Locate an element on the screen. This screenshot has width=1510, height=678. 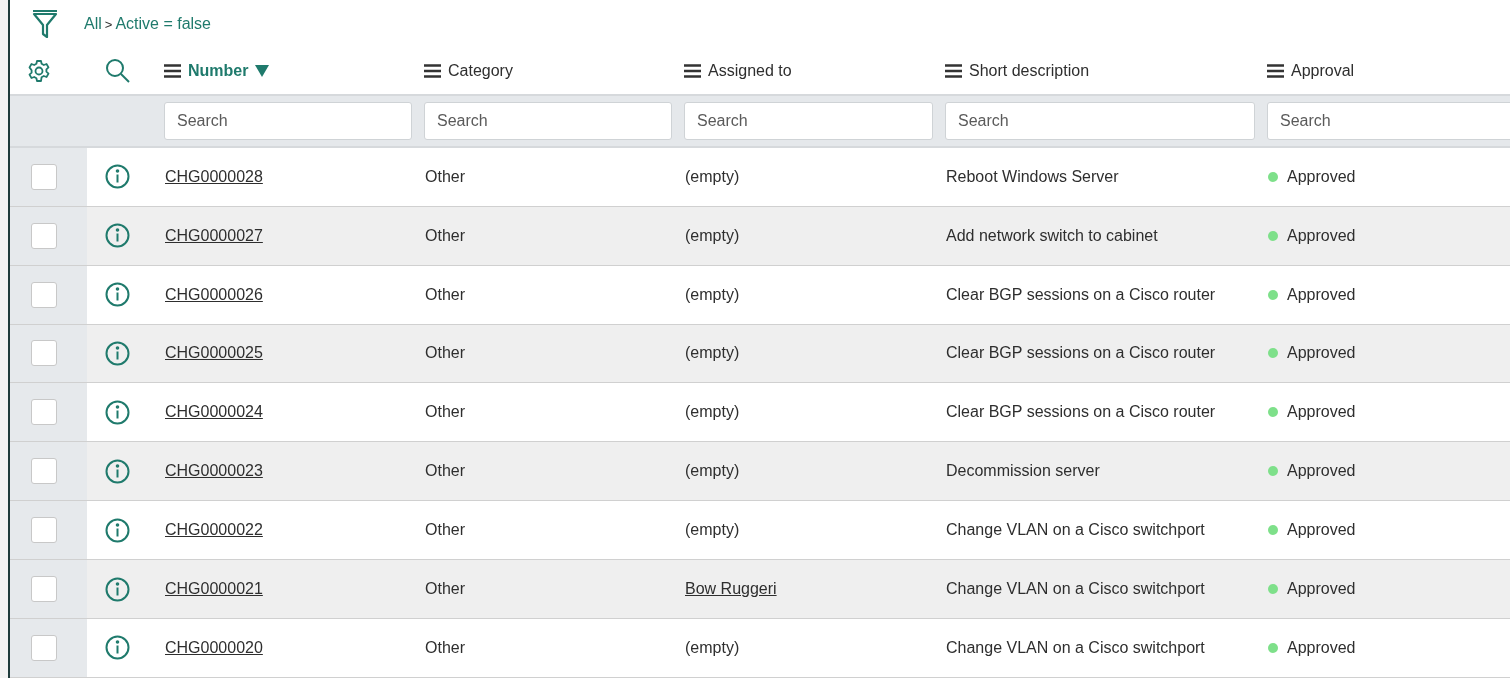
settings-icon is located at coordinates (38, 70).